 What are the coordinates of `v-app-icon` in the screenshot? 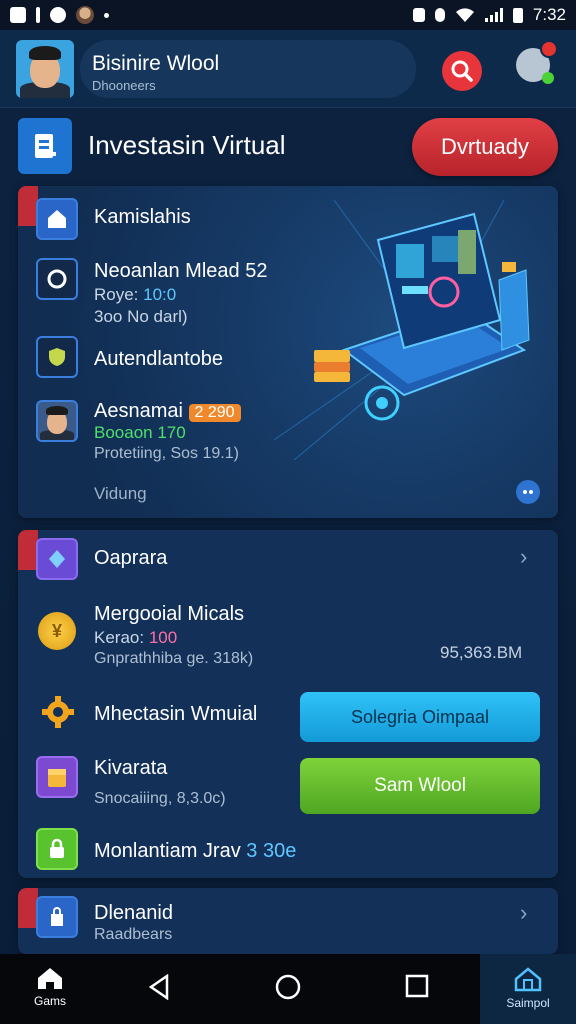 It's located at (58, 15).